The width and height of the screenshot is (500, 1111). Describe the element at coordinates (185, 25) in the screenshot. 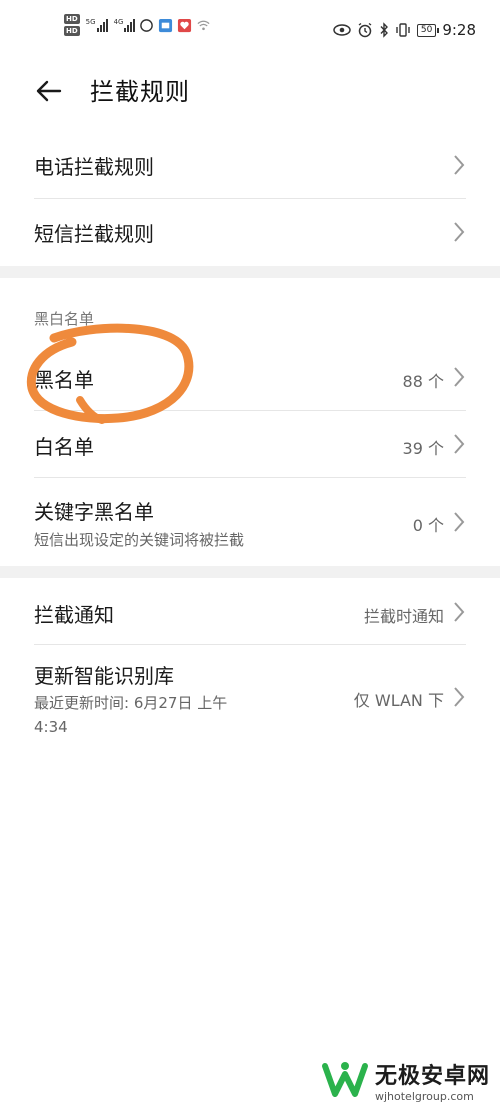

I see `app-red-icon` at that location.